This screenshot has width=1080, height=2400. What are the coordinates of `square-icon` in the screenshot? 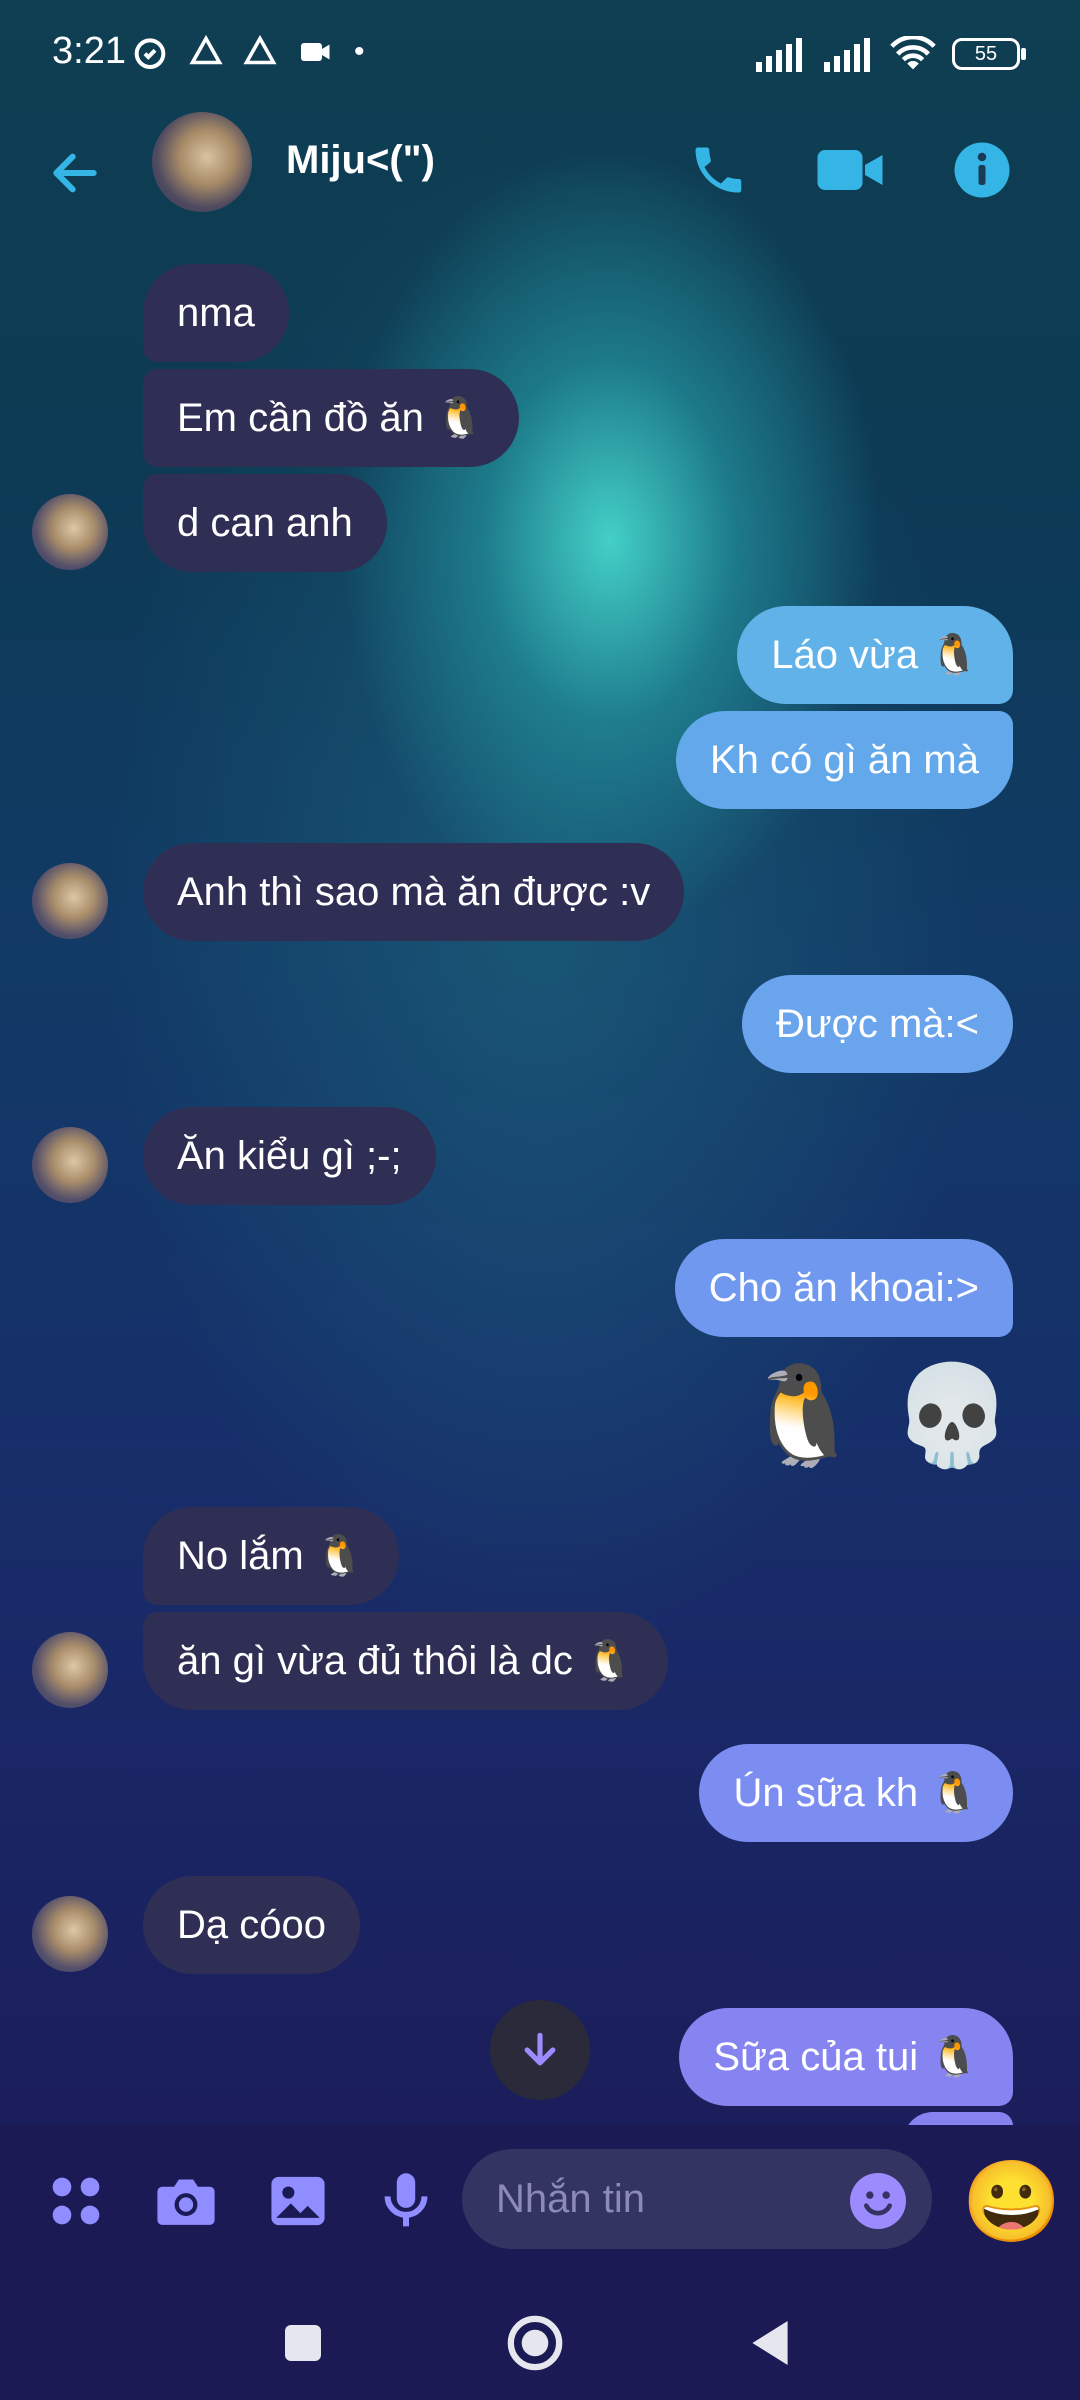 It's located at (303, 2343).